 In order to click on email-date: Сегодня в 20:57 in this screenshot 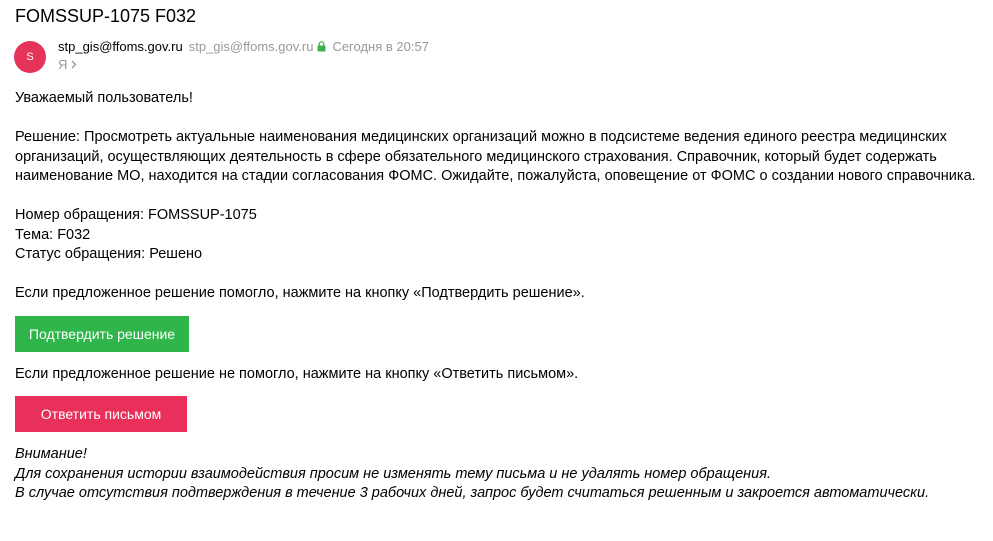, I will do `click(380, 46)`.